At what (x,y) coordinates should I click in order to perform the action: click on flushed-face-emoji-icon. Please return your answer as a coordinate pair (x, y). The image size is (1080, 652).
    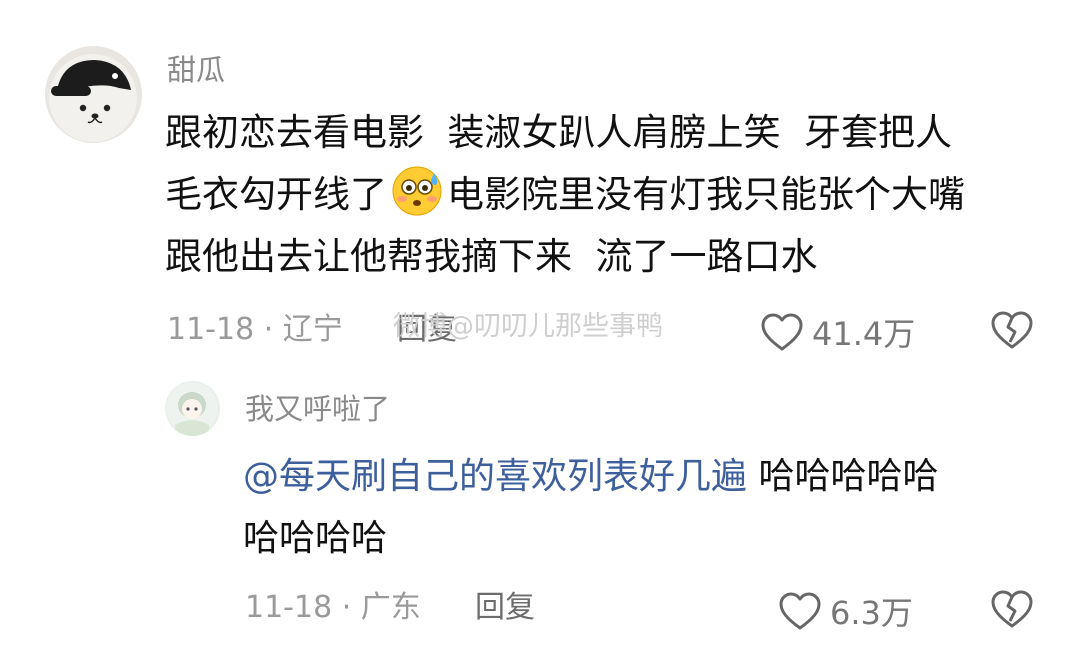
    Looking at the image, I should click on (417, 191).